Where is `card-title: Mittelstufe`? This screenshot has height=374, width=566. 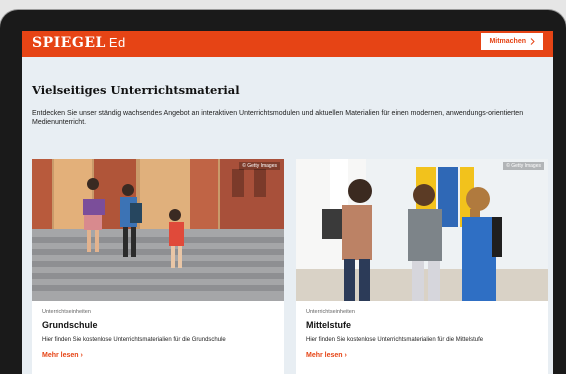 card-title: Mittelstufe is located at coordinates (328, 325).